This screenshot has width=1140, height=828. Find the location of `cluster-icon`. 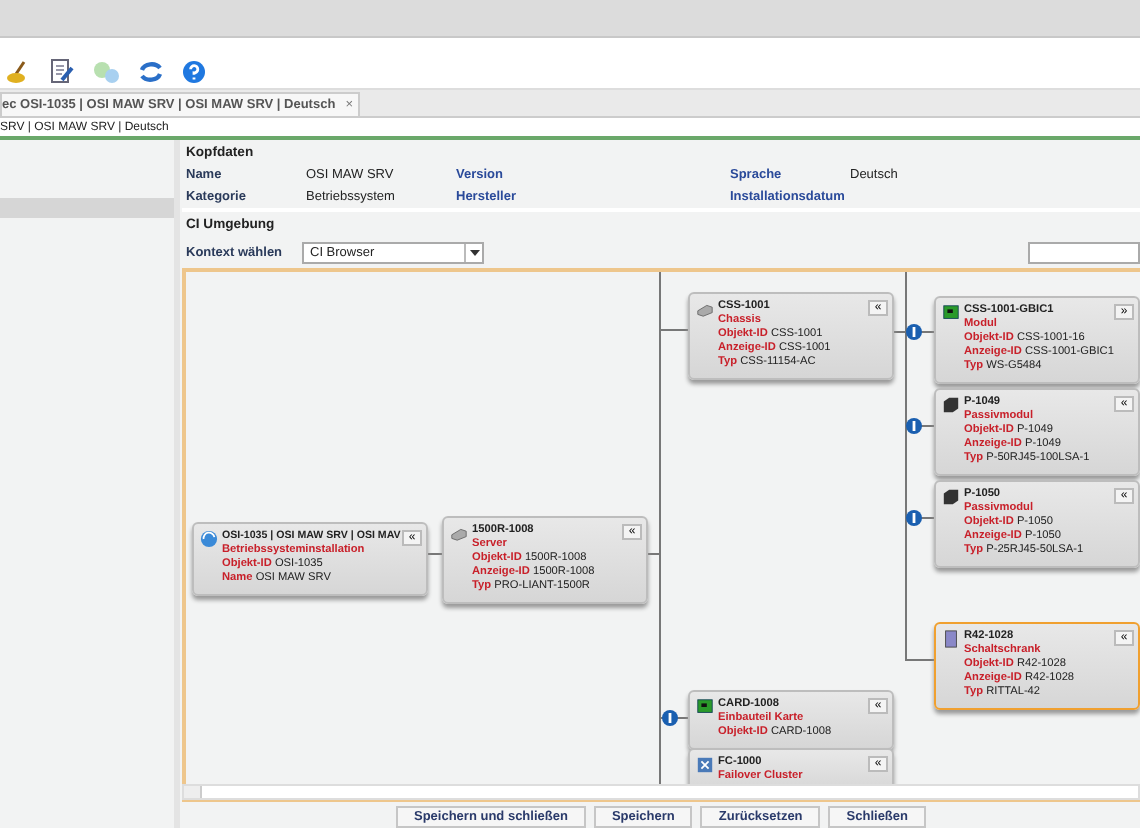

cluster-icon is located at coordinates (705, 765).